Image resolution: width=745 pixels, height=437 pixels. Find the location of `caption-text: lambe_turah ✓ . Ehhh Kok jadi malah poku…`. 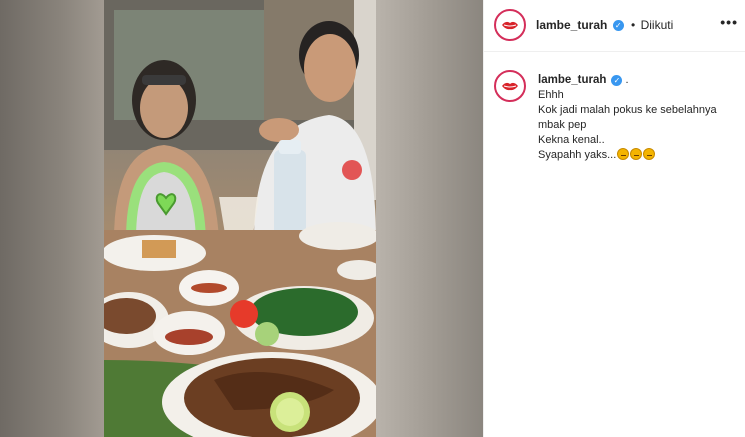

caption-text: lambe_turah ✓ . Ehhh Kok jadi malah poku… is located at coordinates (638, 118).